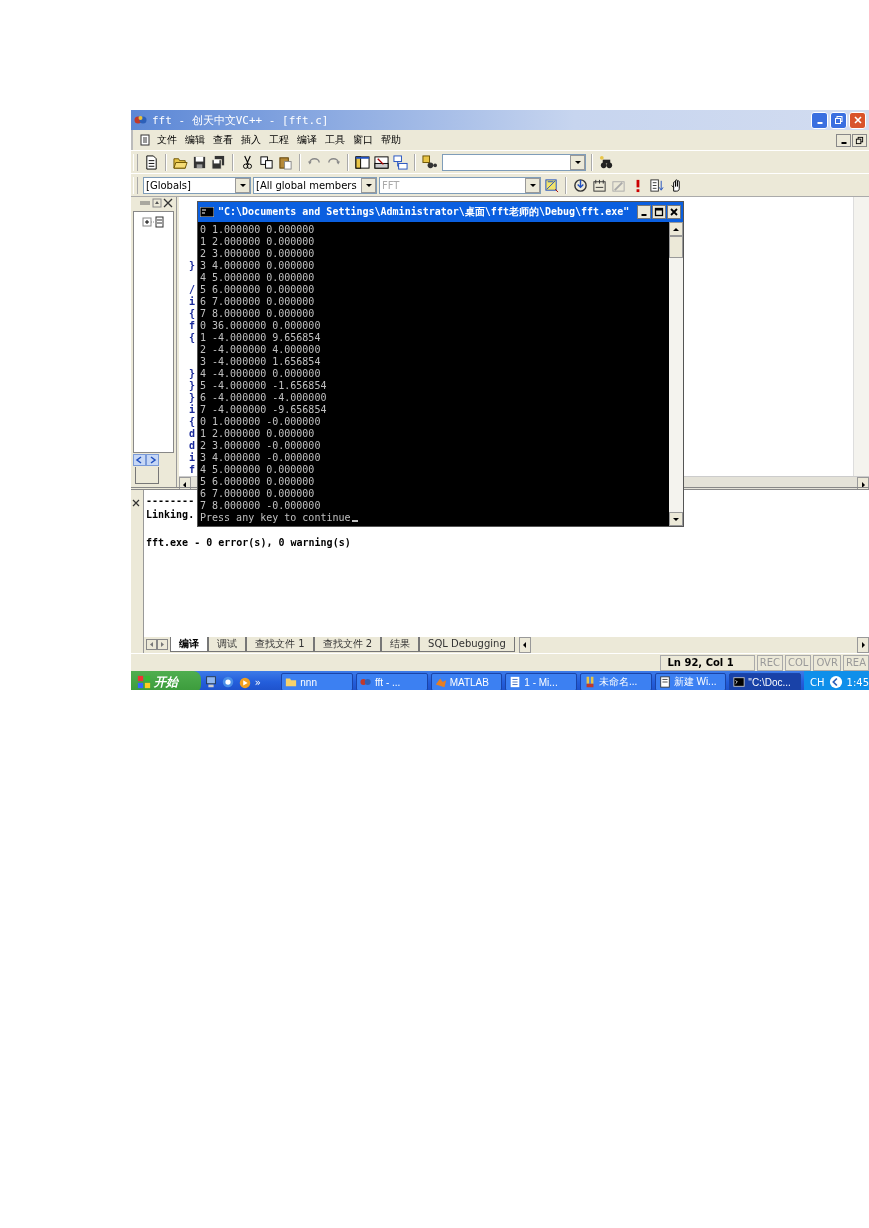 The height and width of the screenshot is (1228, 869). Describe the element at coordinates (335, 140) in the screenshot. I see `menu-item: 工具` at that location.